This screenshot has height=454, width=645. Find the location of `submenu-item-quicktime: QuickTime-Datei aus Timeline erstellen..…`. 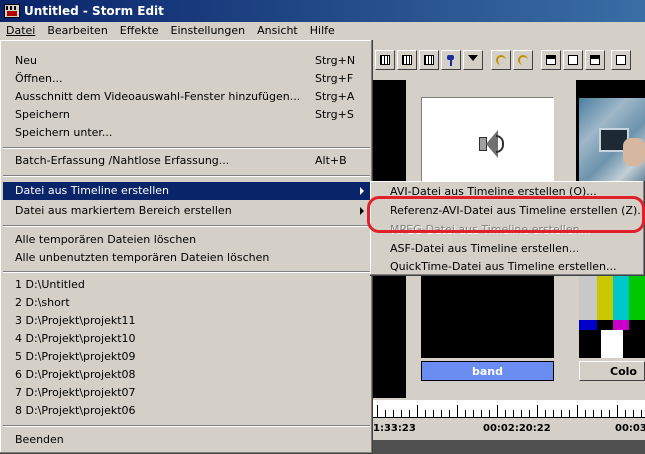

submenu-item-quicktime: QuickTime-Datei aus Timeline erstellen..… is located at coordinates (508, 267).